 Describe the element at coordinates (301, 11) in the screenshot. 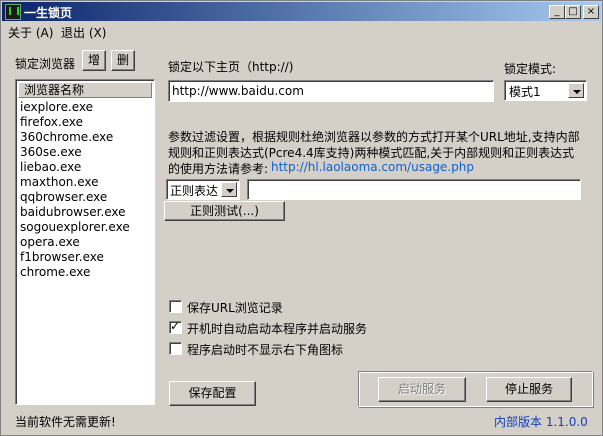

I see `title-bar: 一生锁页 _ □ ×` at that location.